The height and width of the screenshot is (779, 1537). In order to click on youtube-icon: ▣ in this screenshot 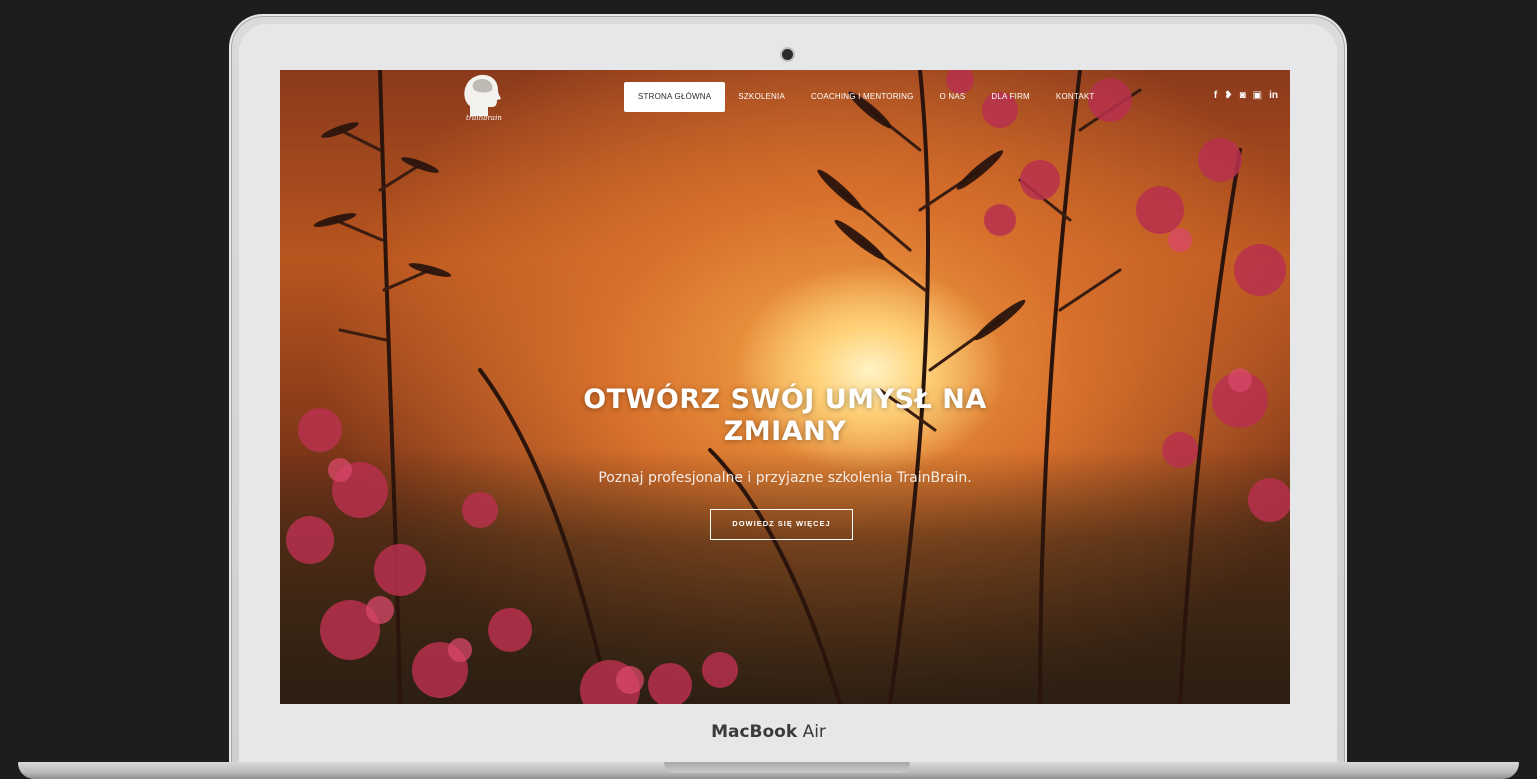, I will do `click(1257, 96)`.